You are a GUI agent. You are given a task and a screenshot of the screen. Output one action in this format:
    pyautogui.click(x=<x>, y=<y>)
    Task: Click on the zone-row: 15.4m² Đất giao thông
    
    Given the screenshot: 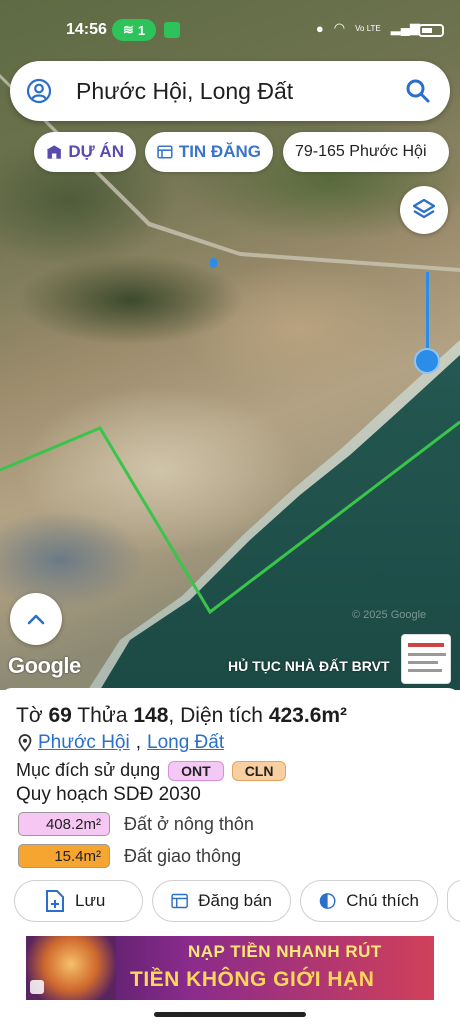 What is the action you would take?
    pyautogui.click(x=129, y=856)
    